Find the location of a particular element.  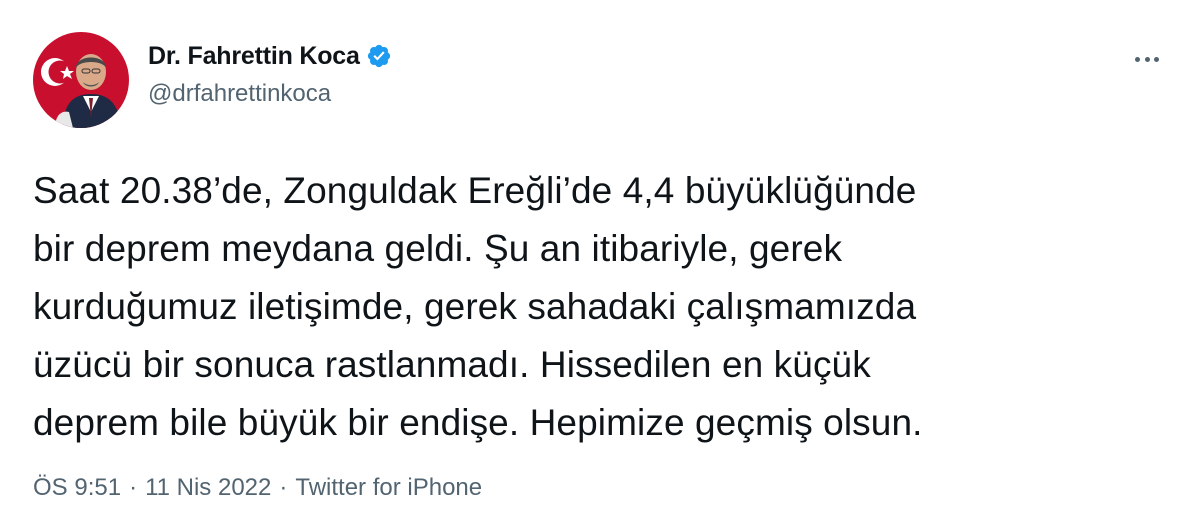

more-options-button is located at coordinates (1147, 59).